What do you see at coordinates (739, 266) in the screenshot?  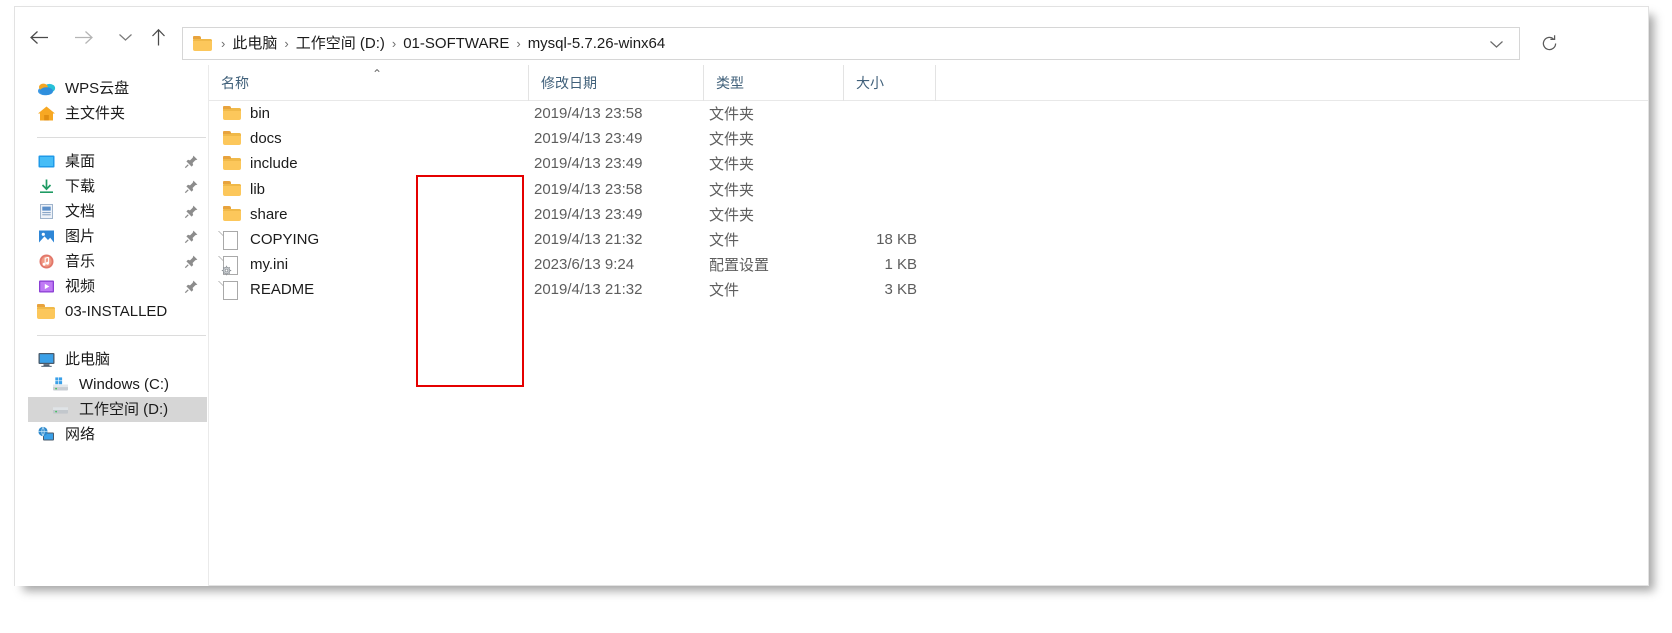 I see `file-type-cell: 配置设置` at bounding box center [739, 266].